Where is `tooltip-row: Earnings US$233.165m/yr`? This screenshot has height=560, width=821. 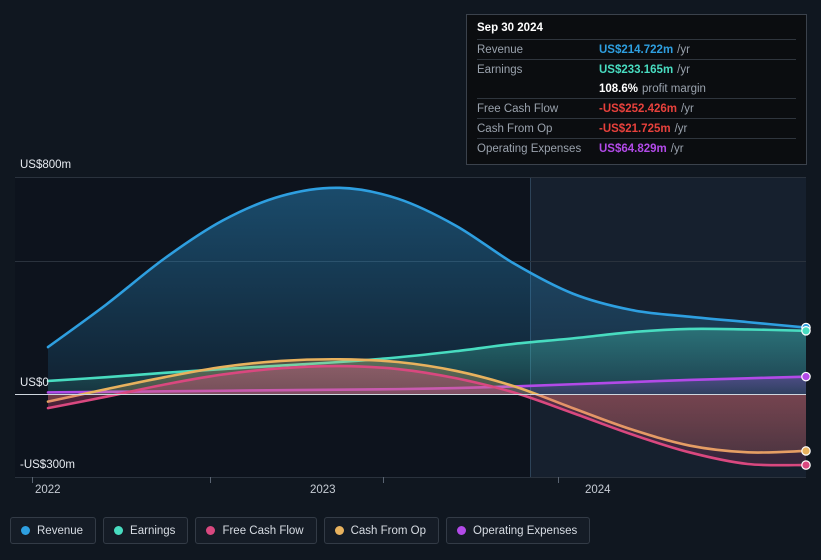
tooltip-row: Earnings US$233.165m/yr is located at coordinates (636, 69).